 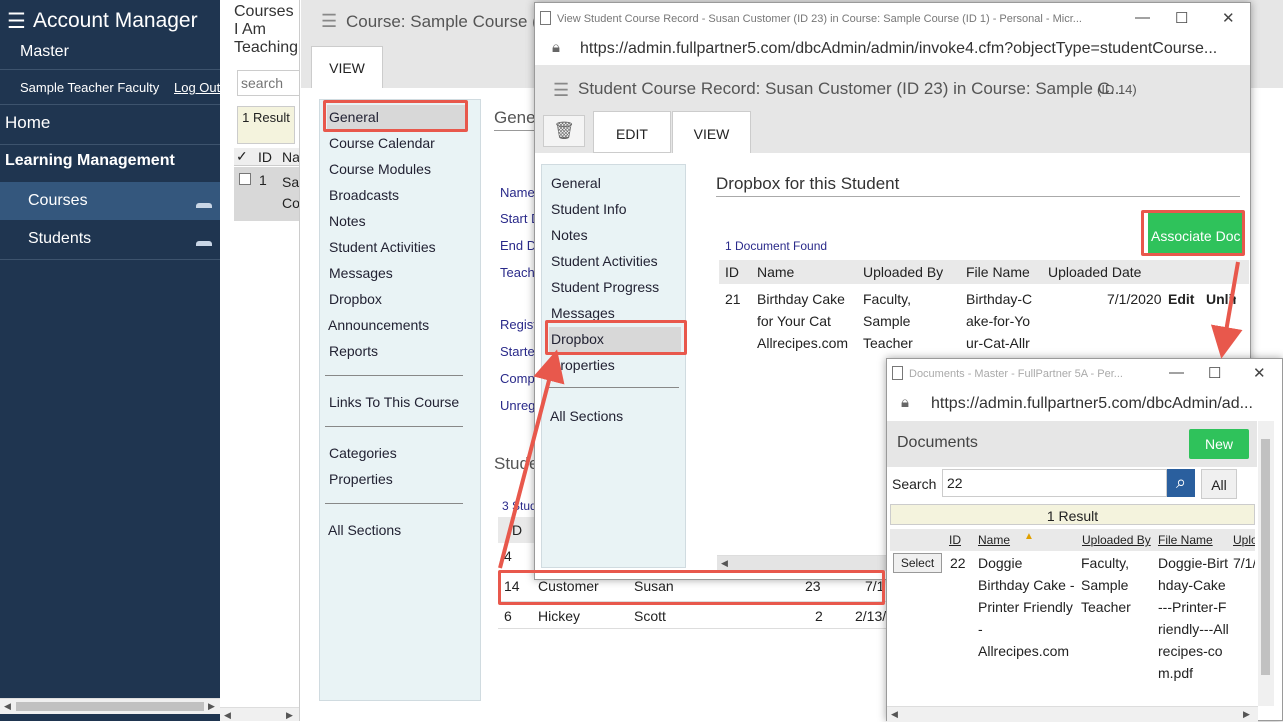 I want to click on arrow-to-dropbox, so click(x=531, y=459).